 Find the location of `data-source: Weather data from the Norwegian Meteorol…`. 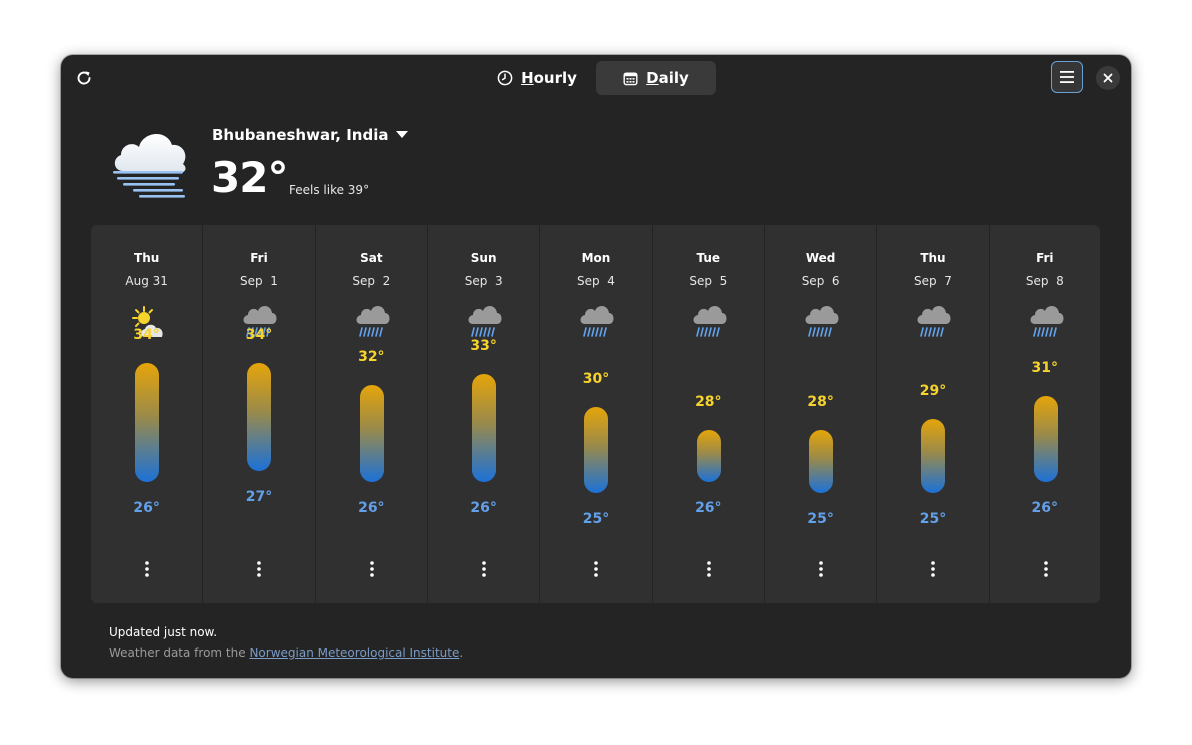

data-source: Weather data from the Norwegian Meteorol… is located at coordinates (286, 653).